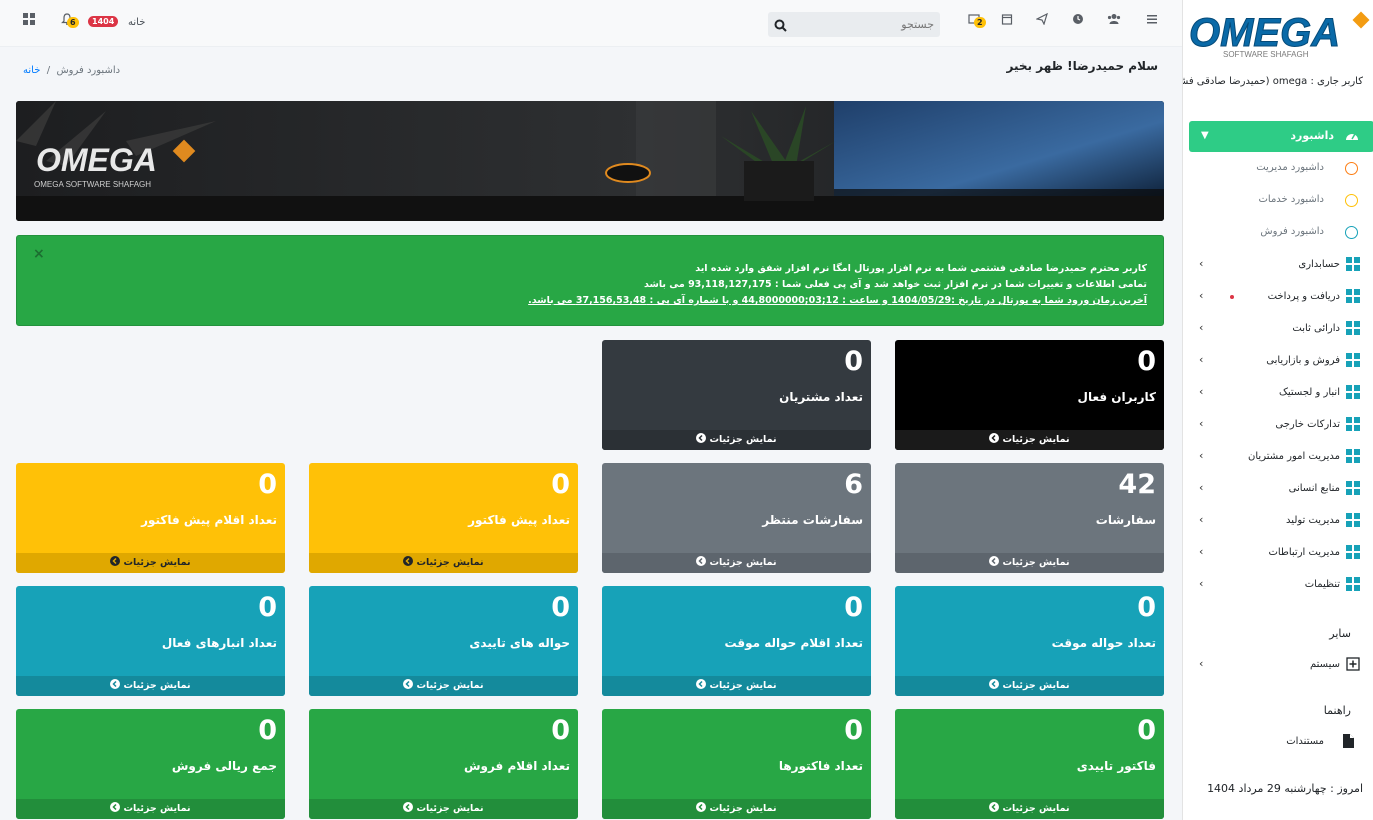  Describe the element at coordinates (1278, 457) in the screenshot. I see `sidebar-item: ‹ مدیریت امور مشتریان` at that location.